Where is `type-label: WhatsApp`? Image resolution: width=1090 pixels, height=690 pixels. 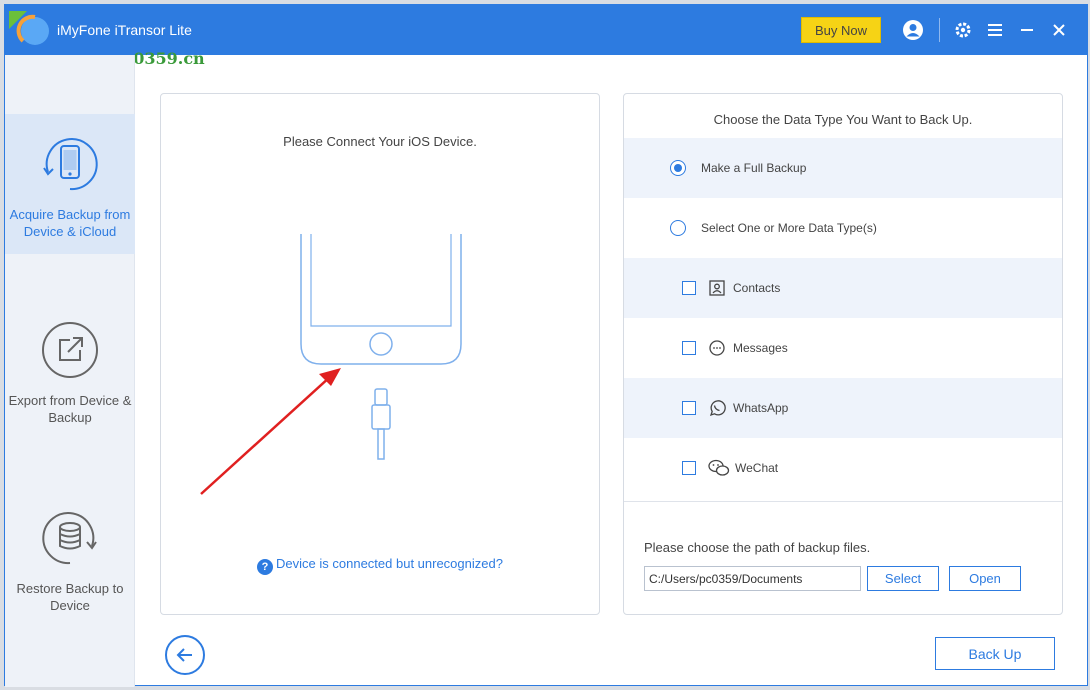 type-label: WhatsApp is located at coordinates (761, 408).